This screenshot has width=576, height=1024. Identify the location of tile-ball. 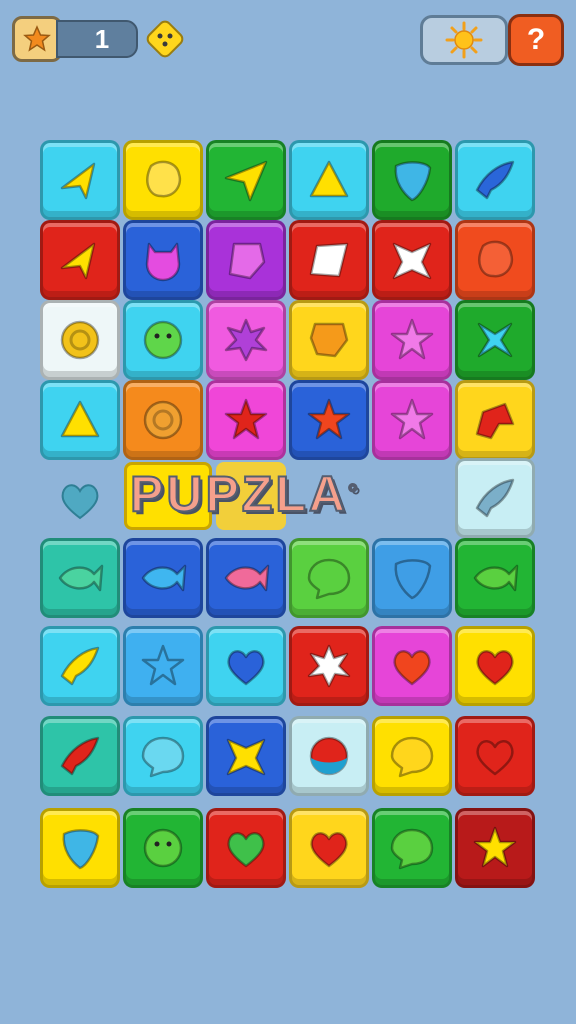
(329, 756).